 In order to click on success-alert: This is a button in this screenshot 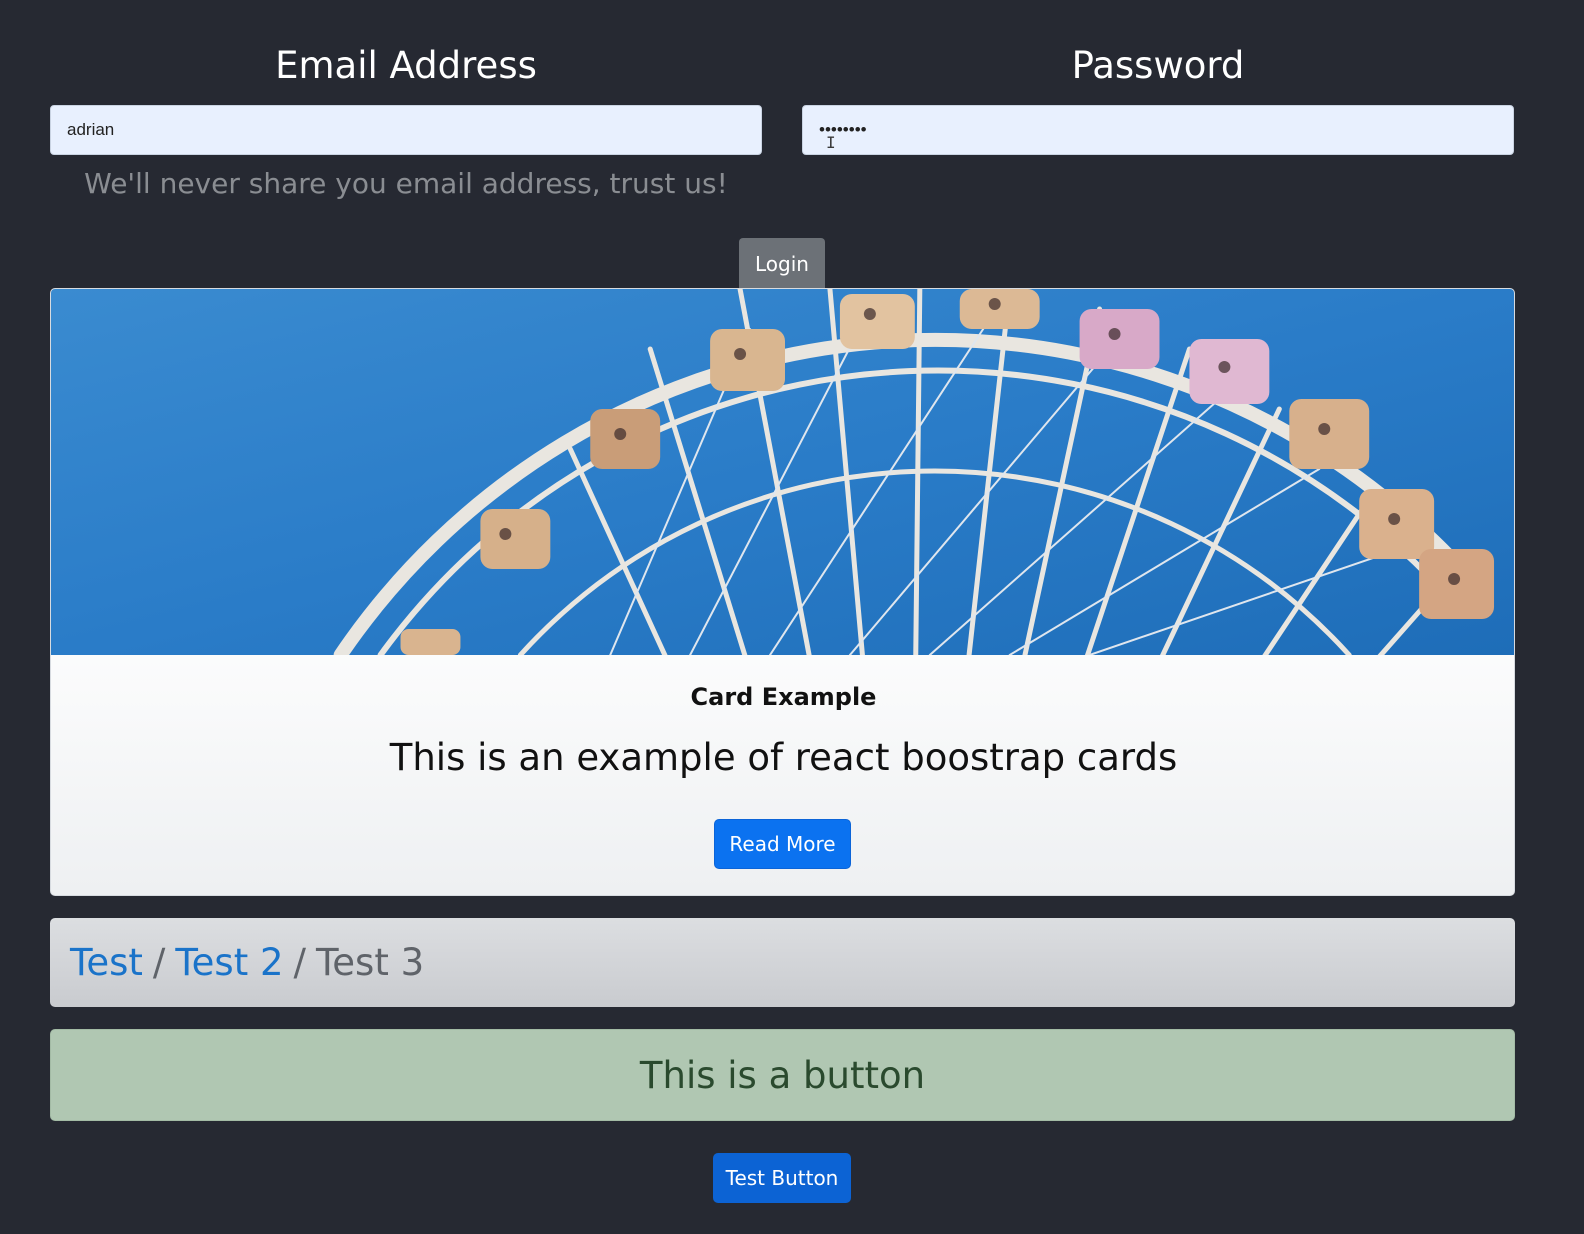, I will do `click(782, 1075)`.